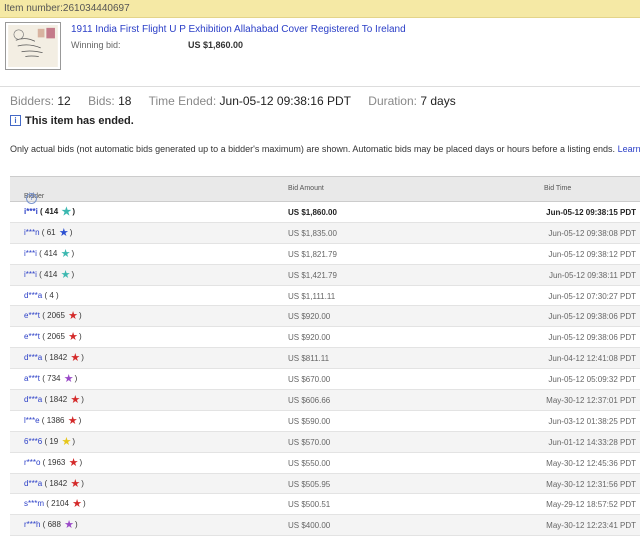  I want to click on bid-time: Jun-04-12 12:41:08 PDT, so click(592, 359).